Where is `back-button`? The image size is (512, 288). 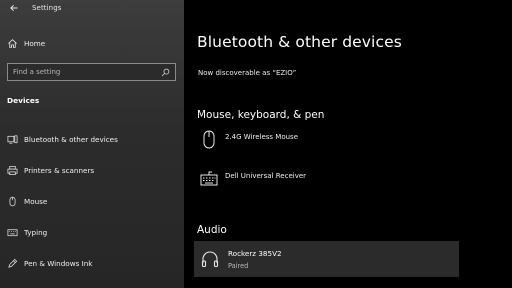
back-button is located at coordinates (14, 8).